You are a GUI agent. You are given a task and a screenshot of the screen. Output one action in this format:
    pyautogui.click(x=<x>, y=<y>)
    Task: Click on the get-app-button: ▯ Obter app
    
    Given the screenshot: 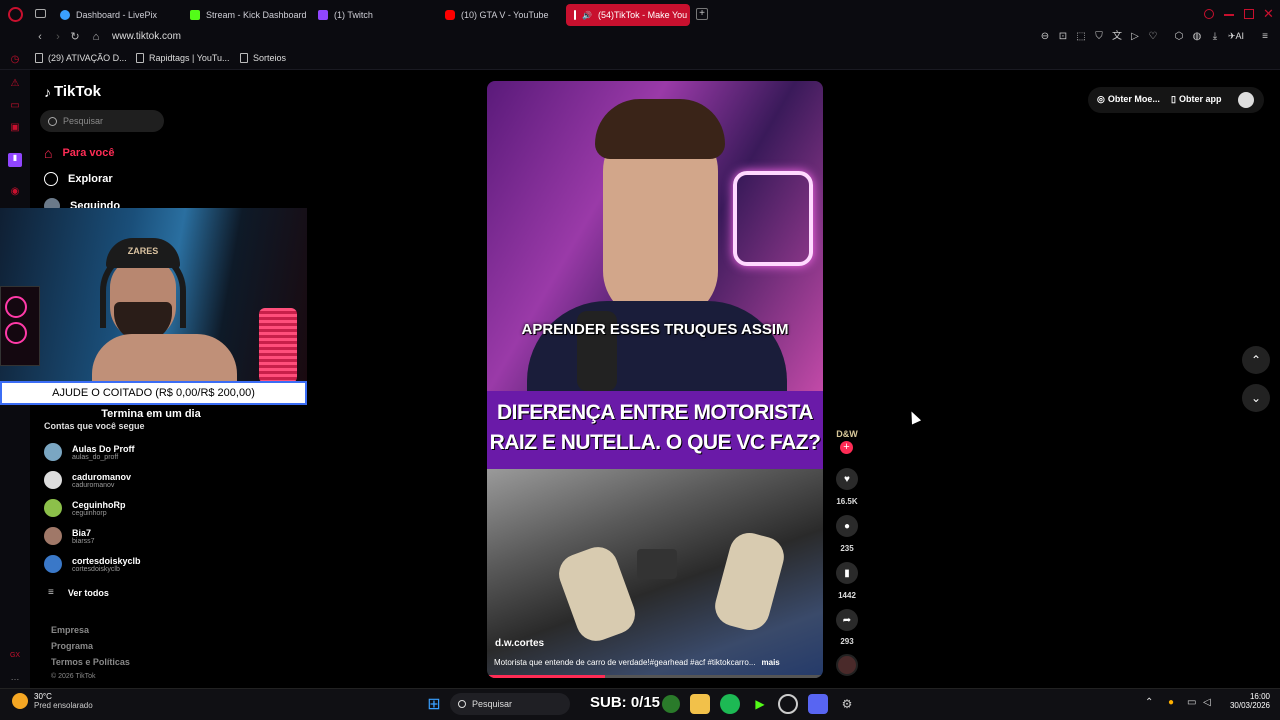 What is the action you would take?
    pyautogui.click(x=1196, y=99)
    